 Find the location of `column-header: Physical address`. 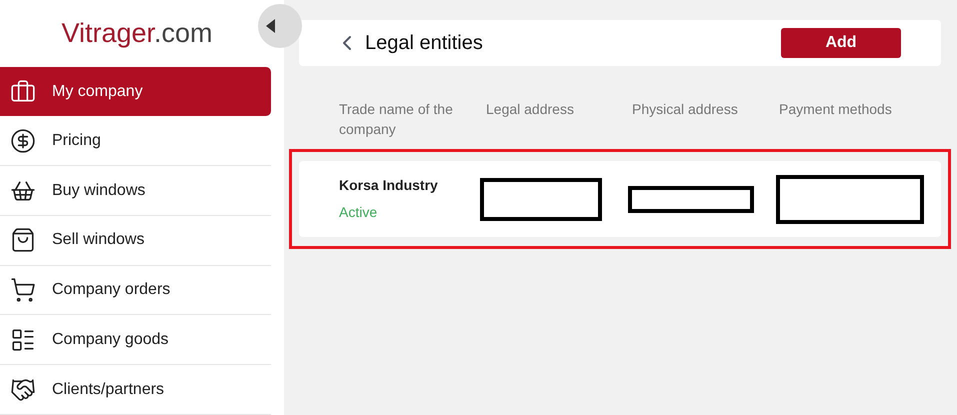

column-header: Physical address is located at coordinates (685, 109).